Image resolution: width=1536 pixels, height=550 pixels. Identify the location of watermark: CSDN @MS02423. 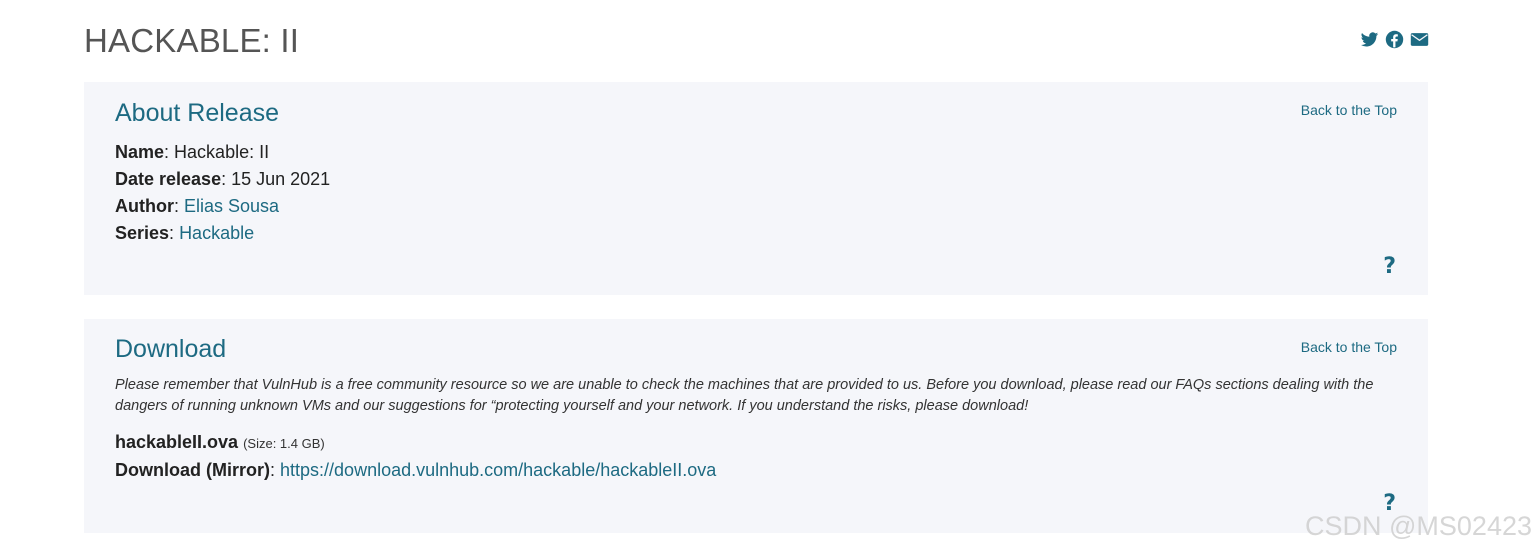
(1418, 526).